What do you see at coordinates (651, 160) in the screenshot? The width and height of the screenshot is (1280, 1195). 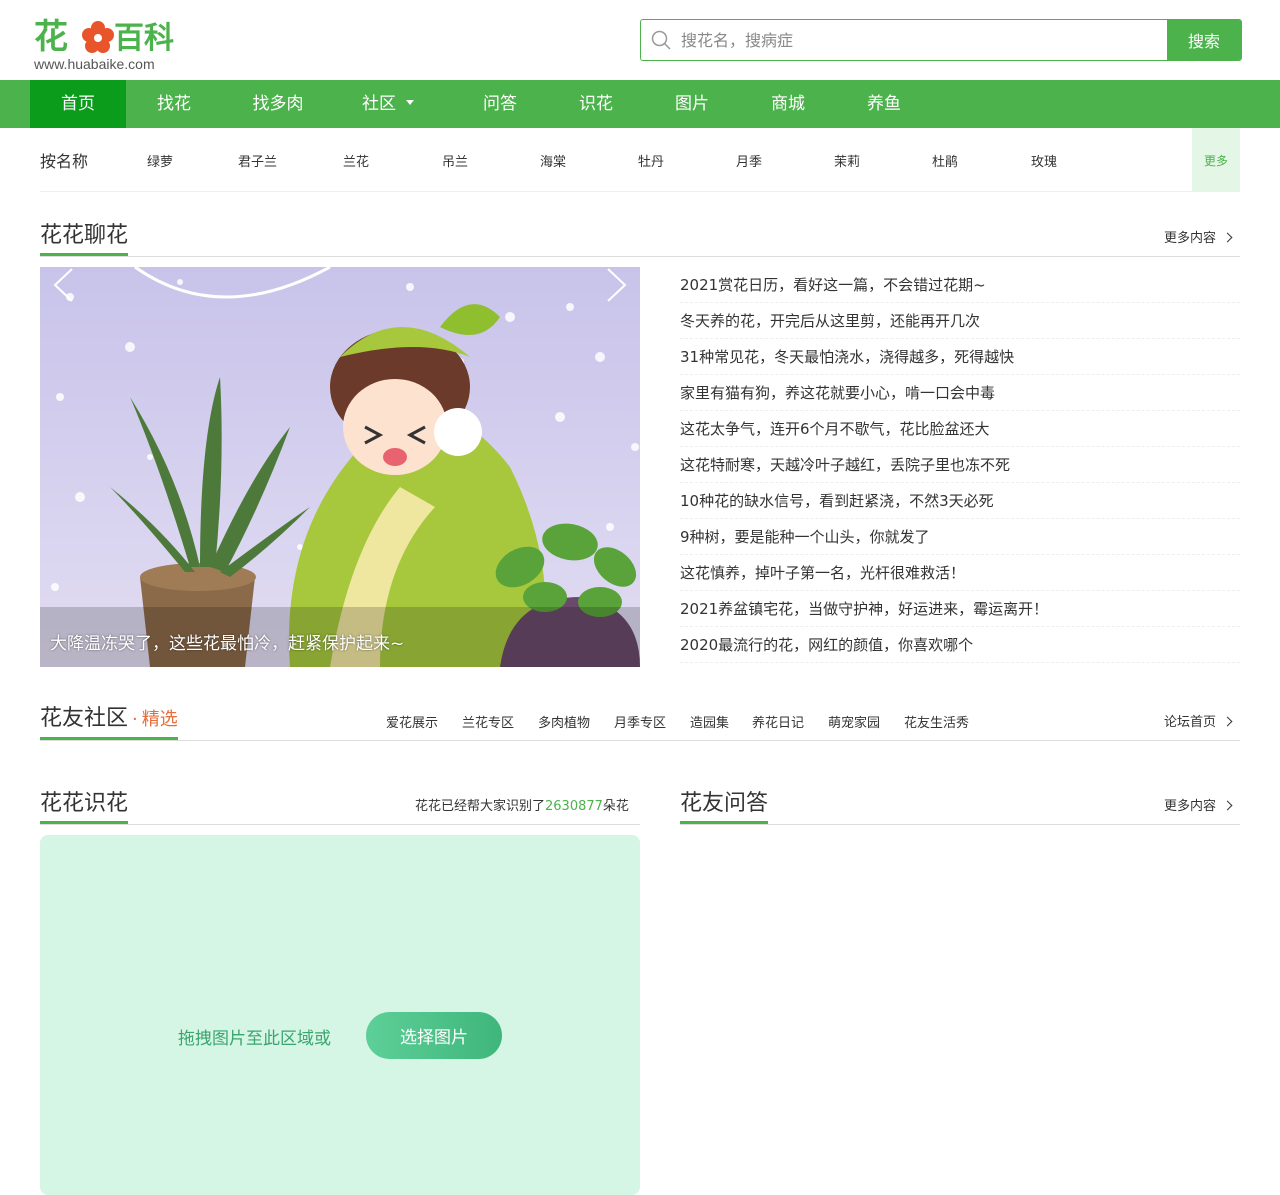 I see `name-link: 牡丹` at bounding box center [651, 160].